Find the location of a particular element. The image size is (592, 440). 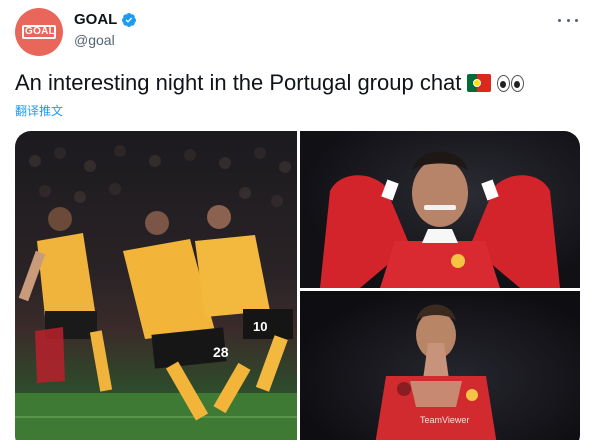

ronaldo-image is located at coordinates (440, 219).